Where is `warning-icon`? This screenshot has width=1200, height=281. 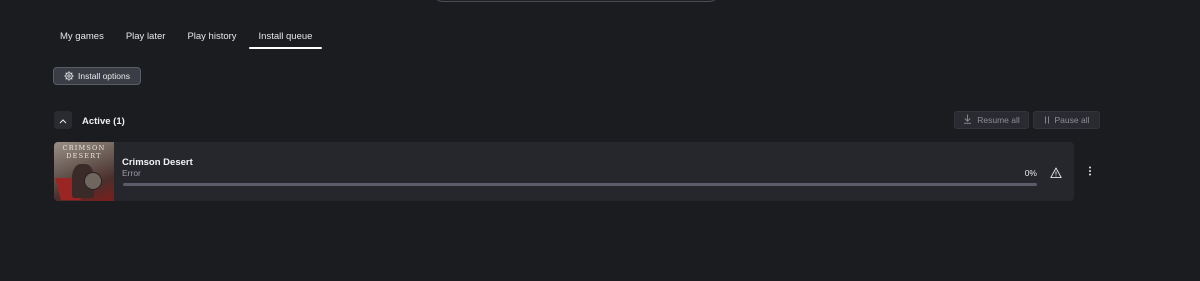
warning-icon is located at coordinates (1056, 172).